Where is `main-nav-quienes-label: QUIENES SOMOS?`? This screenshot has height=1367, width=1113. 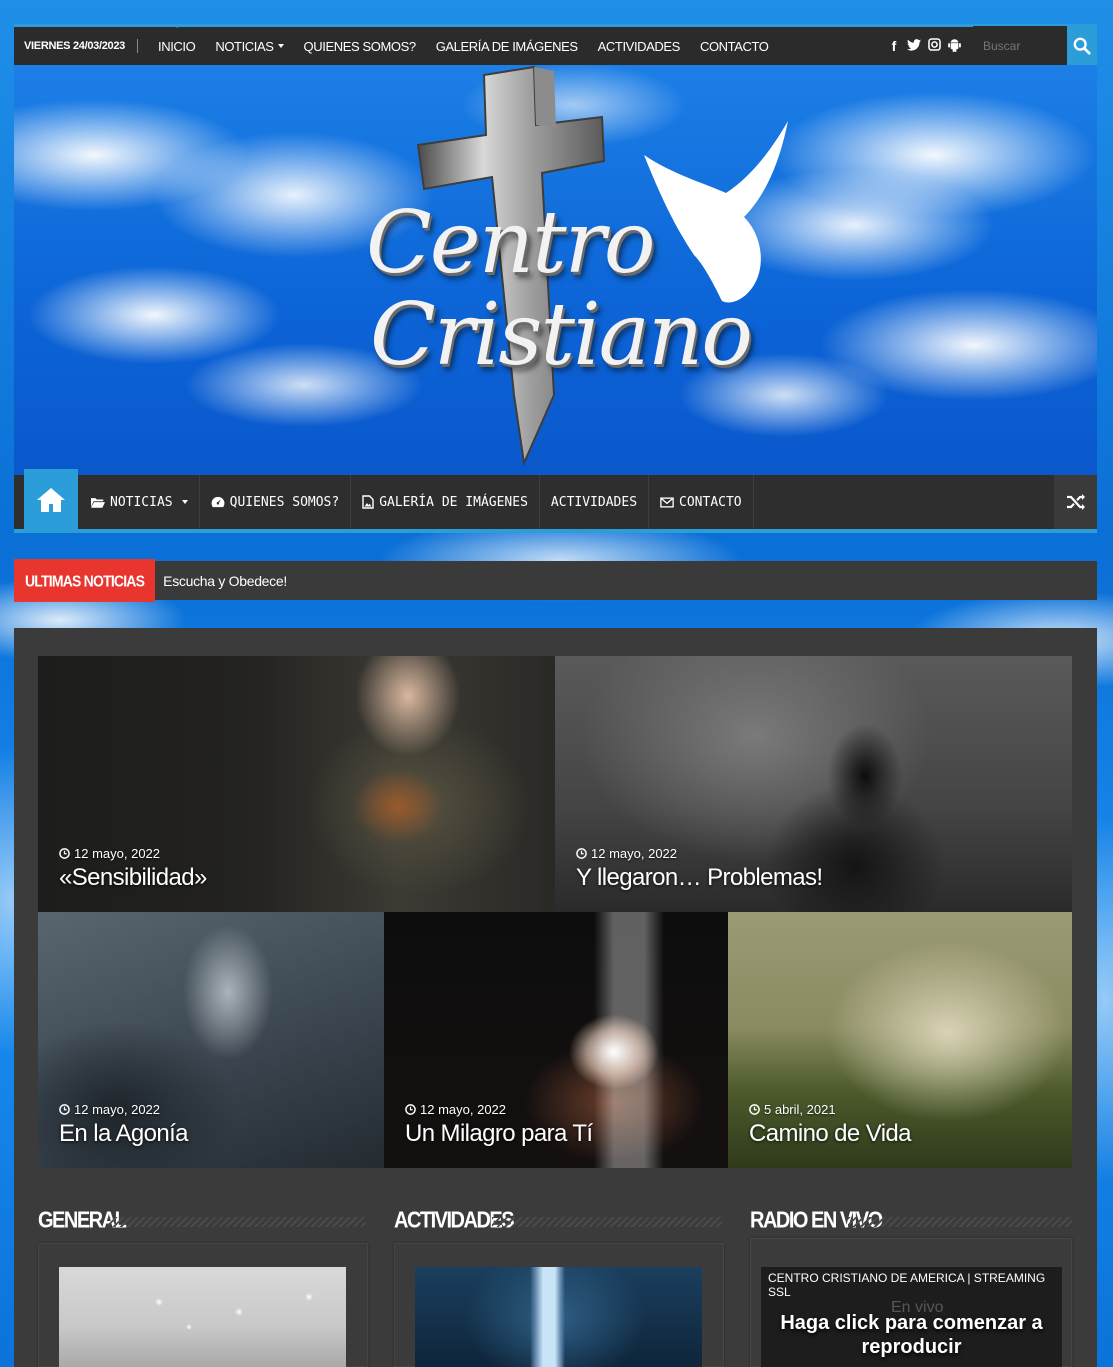
main-nav-quienes-label: QUIENES SOMOS? is located at coordinates (284, 502).